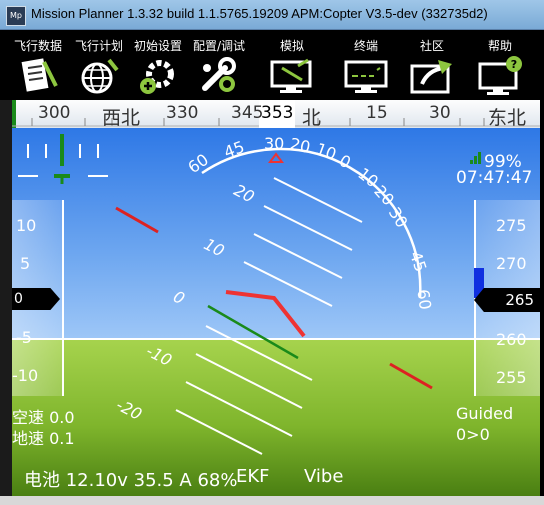  What do you see at coordinates (6, 298) in the screenshot?
I see `window-left-edge` at bounding box center [6, 298].